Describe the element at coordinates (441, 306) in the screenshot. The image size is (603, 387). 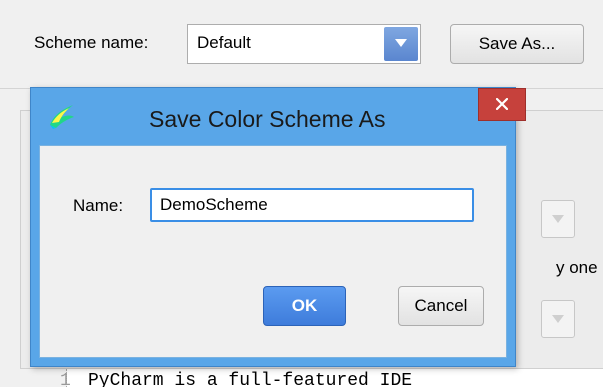
I see `cancel-button: Cancel` at that location.